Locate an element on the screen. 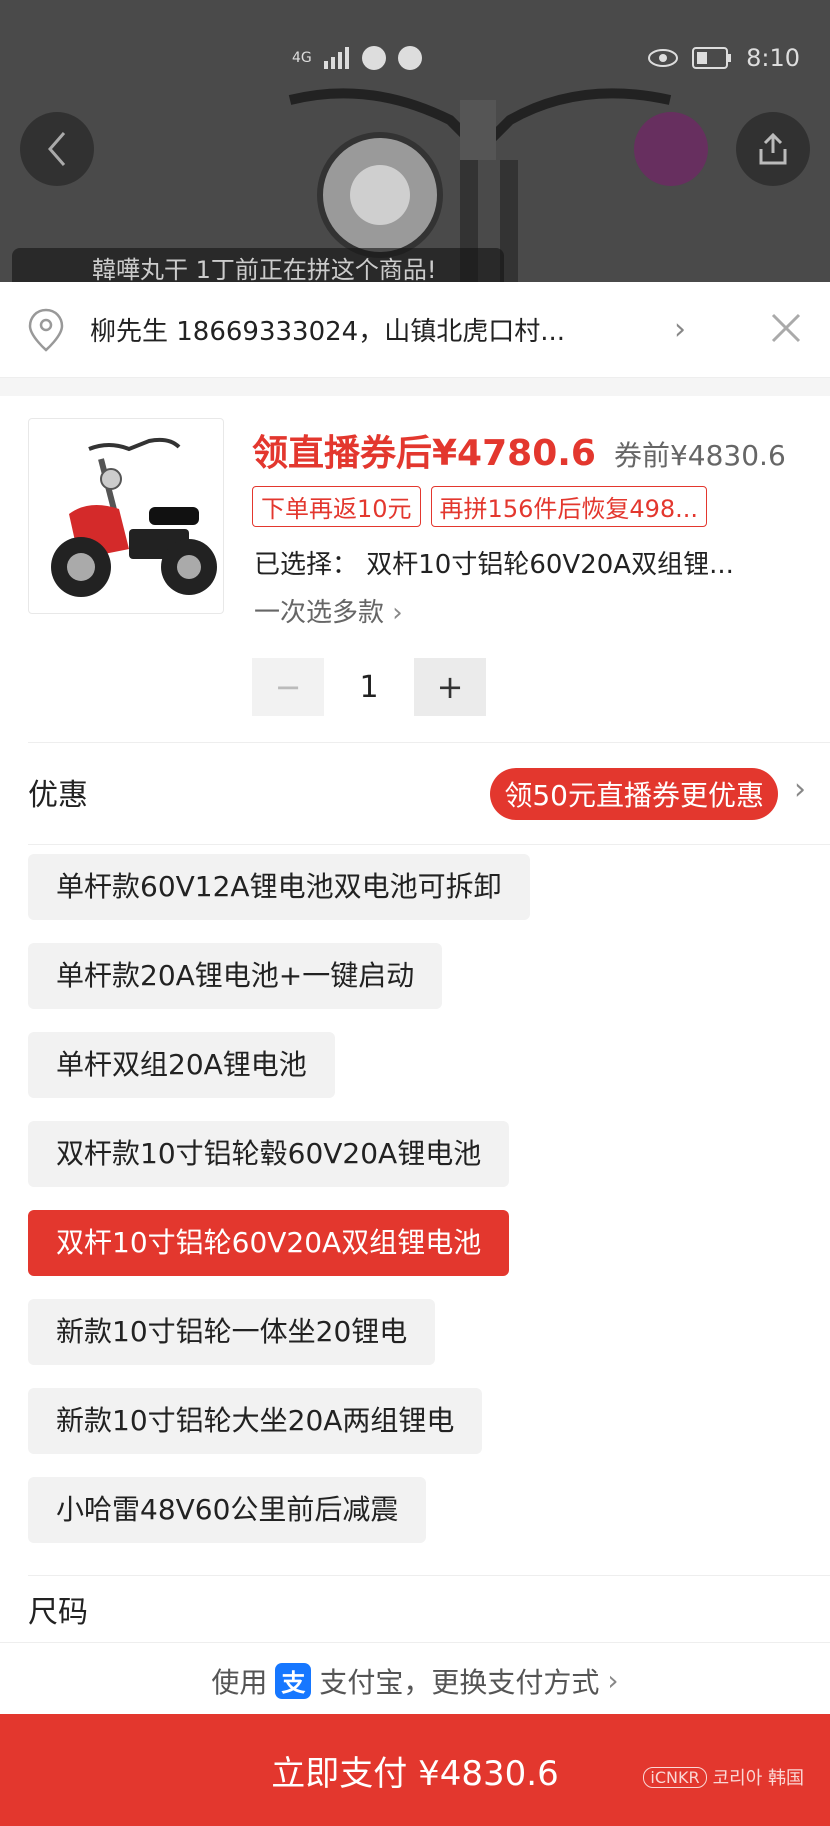  payment-prefix: 使用 is located at coordinates (239, 1682).